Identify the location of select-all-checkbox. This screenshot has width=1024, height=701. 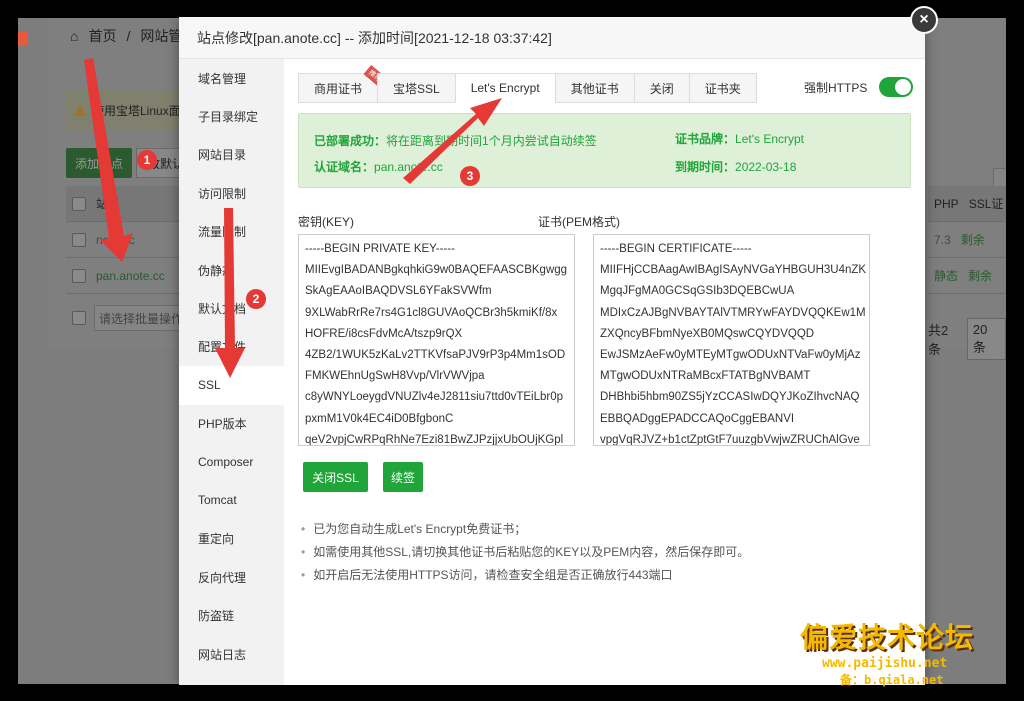
(79, 203).